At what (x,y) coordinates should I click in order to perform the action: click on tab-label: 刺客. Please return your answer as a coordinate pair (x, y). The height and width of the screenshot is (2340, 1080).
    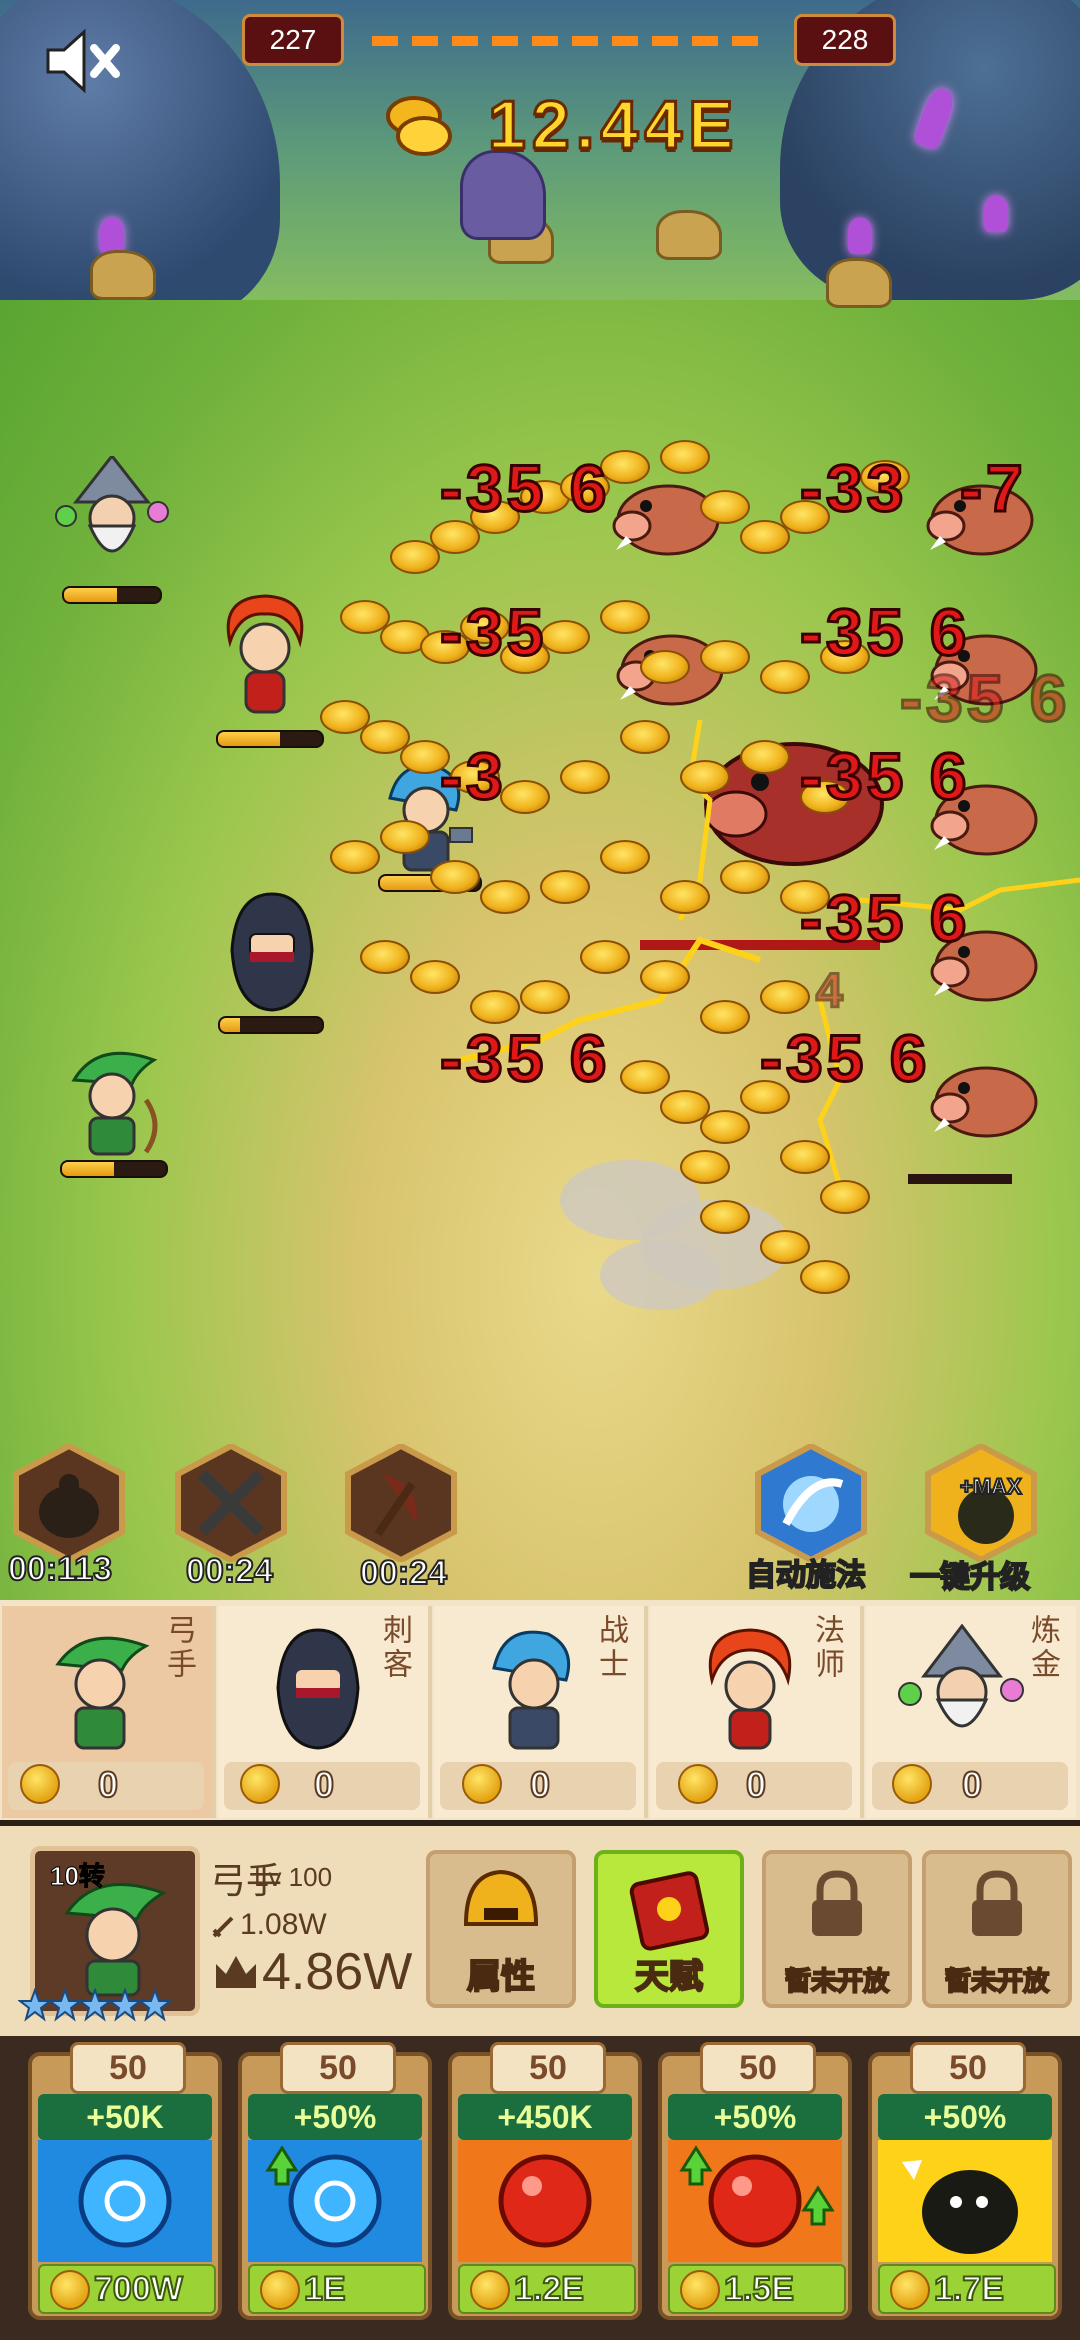
    Looking at the image, I should click on (394, 1648).